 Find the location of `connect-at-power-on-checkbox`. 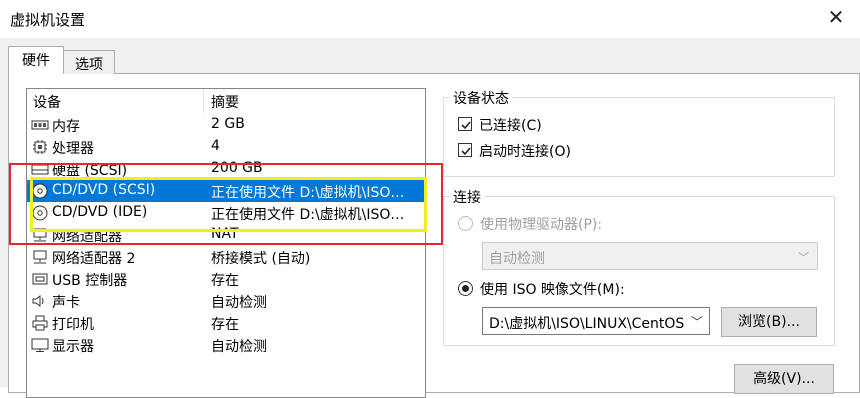

connect-at-power-on-checkbox is located at coordinates (465, 150).